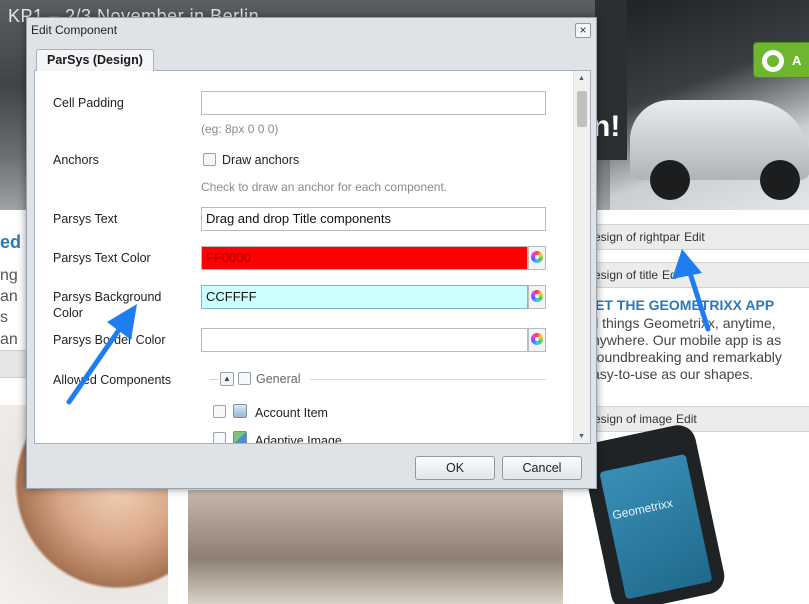 The height and width of the screenshot is (604, 809). I want to click on scroll-up-icon: ▲, so click(581, 78).